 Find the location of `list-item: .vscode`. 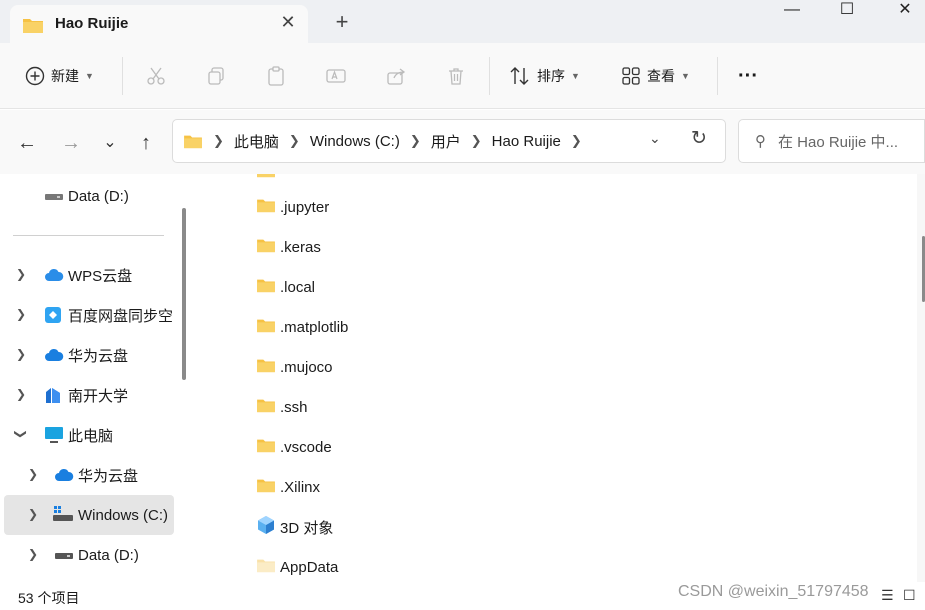

list-item: .vscode is located at coordinates (294, 447).